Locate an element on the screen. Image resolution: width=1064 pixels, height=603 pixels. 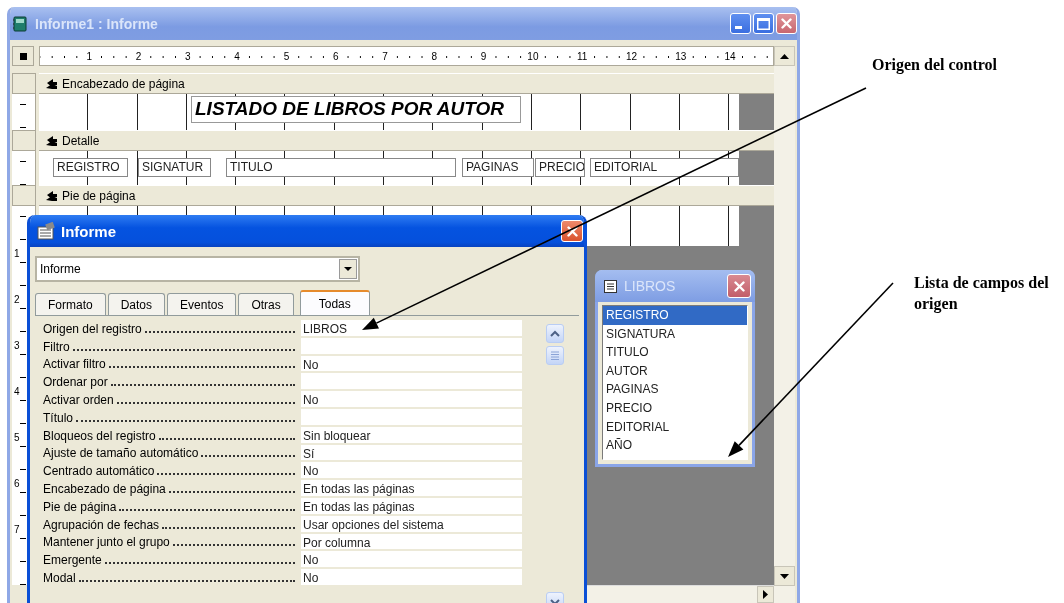
square-icon is located at coordinates (23, 56).